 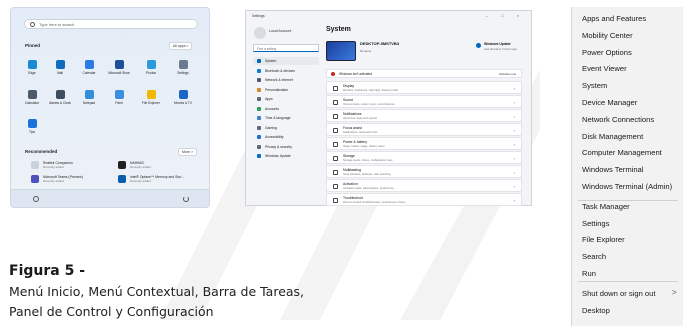 I want to click on activate-now-button: Activate now, so click(x=507, y=74).